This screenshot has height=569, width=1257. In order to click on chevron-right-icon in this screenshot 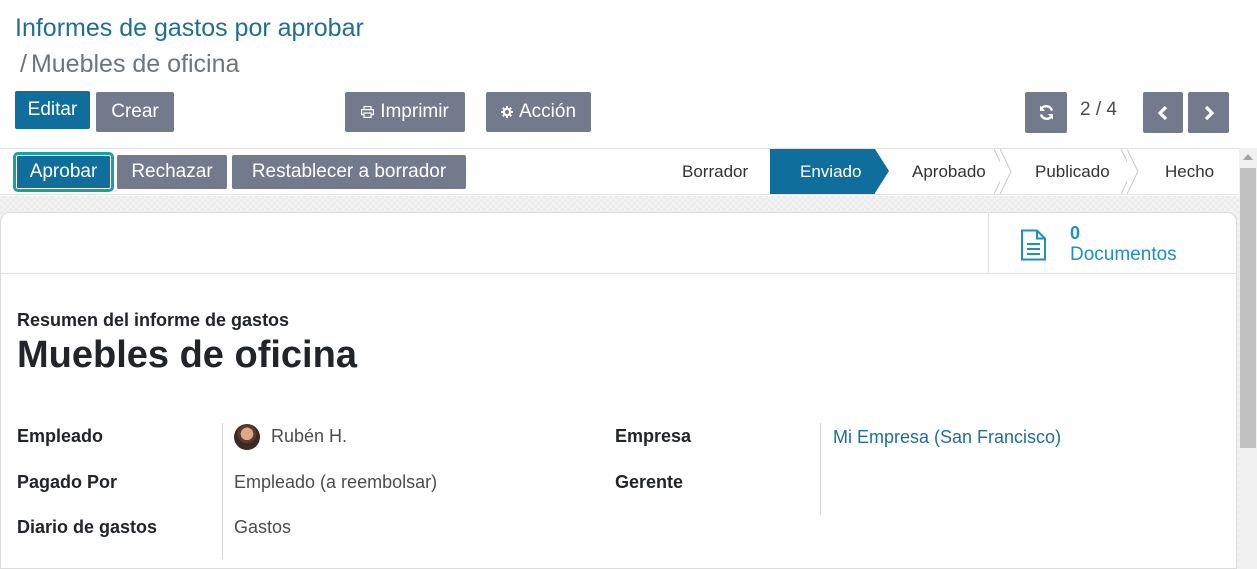, I will do `click(1209, 113)`.